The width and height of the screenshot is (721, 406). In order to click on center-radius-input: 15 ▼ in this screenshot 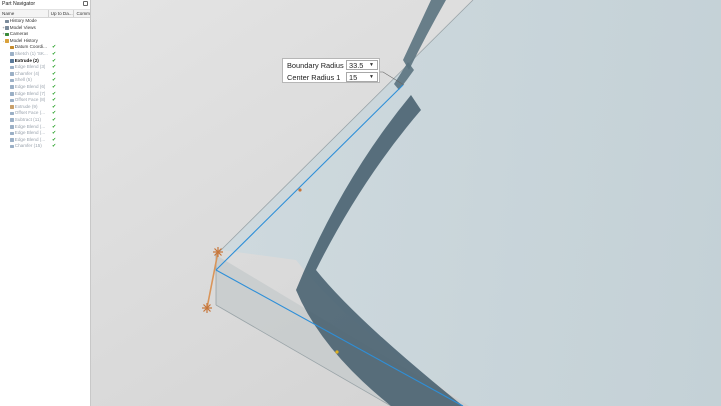, I will do `click(362, 77)`.